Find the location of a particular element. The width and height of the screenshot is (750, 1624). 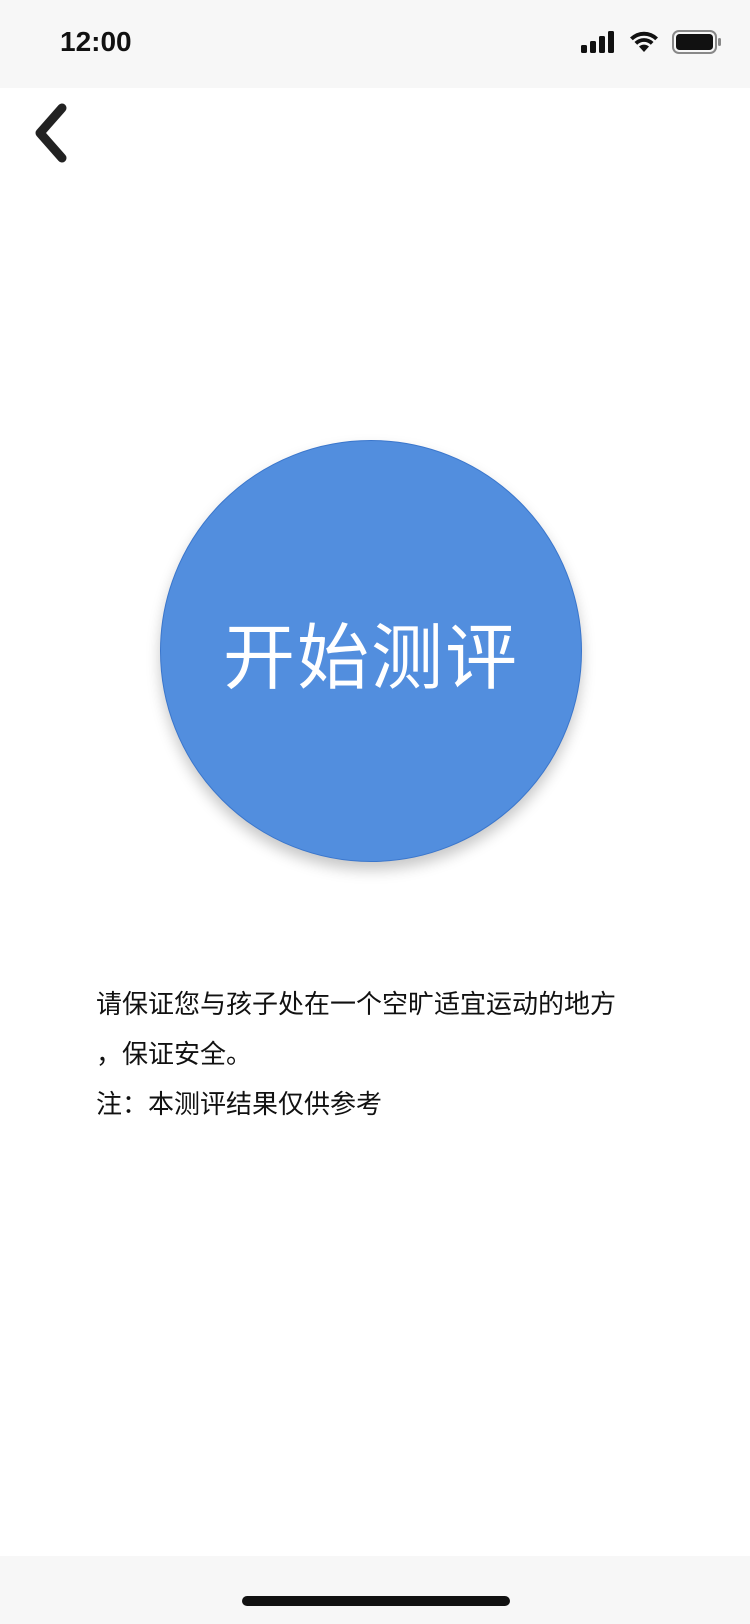

signal-icon is located at coordinates (597, 42).